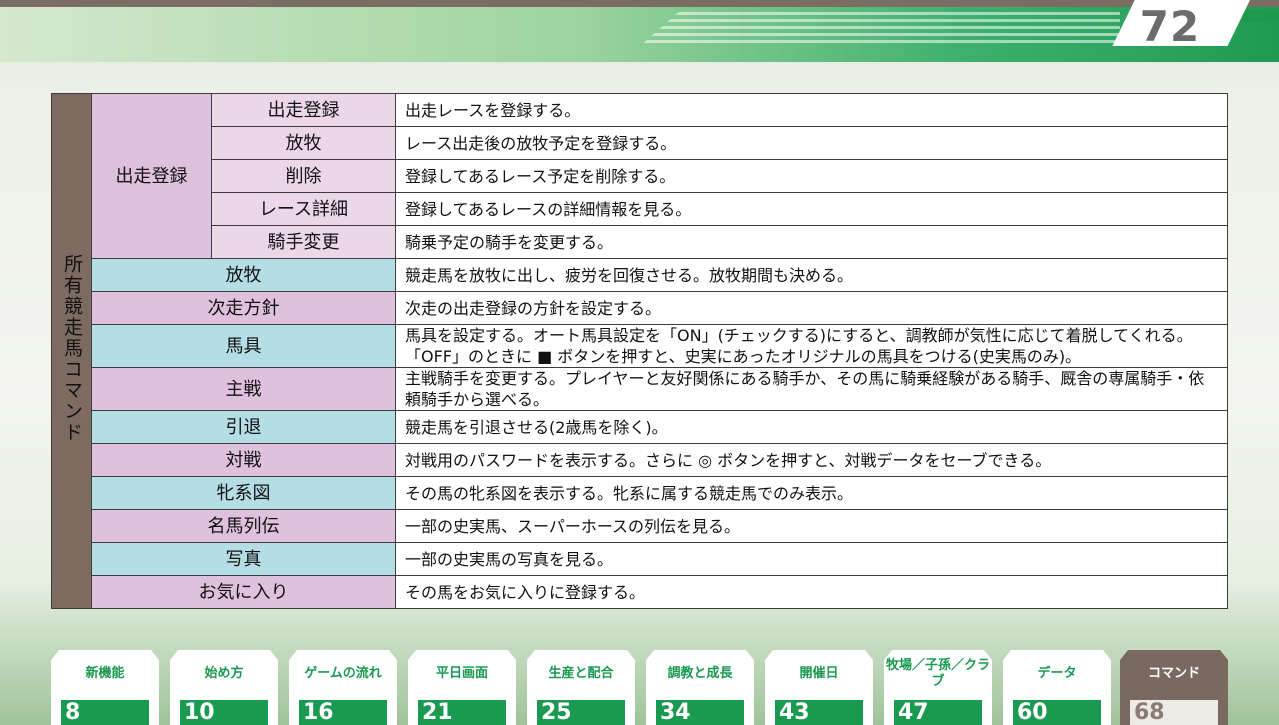 The height and width of the screenshot is (725, 1279). What do you see at coordinates (1170, 26) in the screenshot?
I see `page-number: 72` at bounding box center [1170, 26].